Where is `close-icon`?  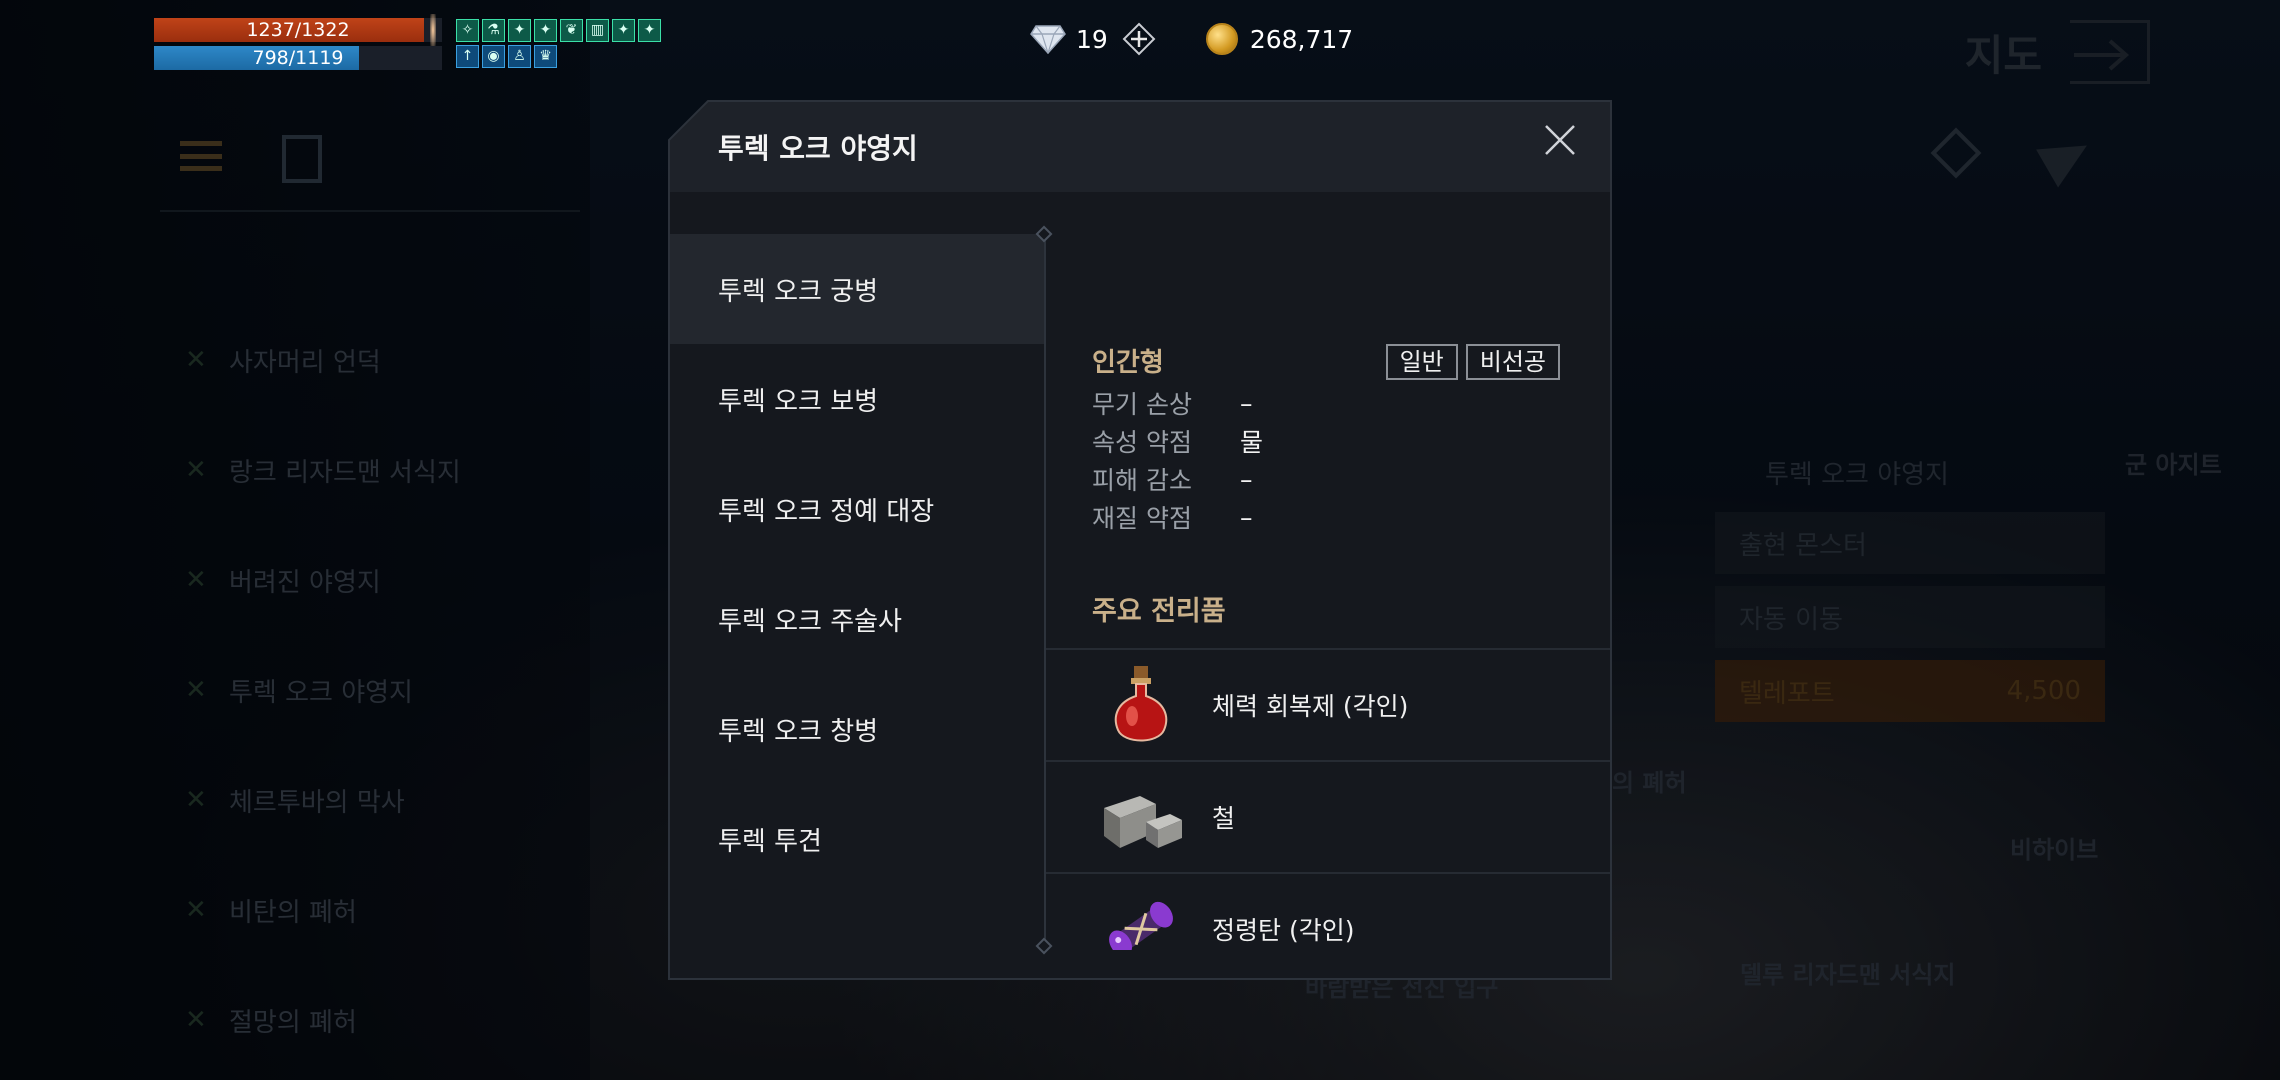 close-icon is located at coordinates (1560, 140).